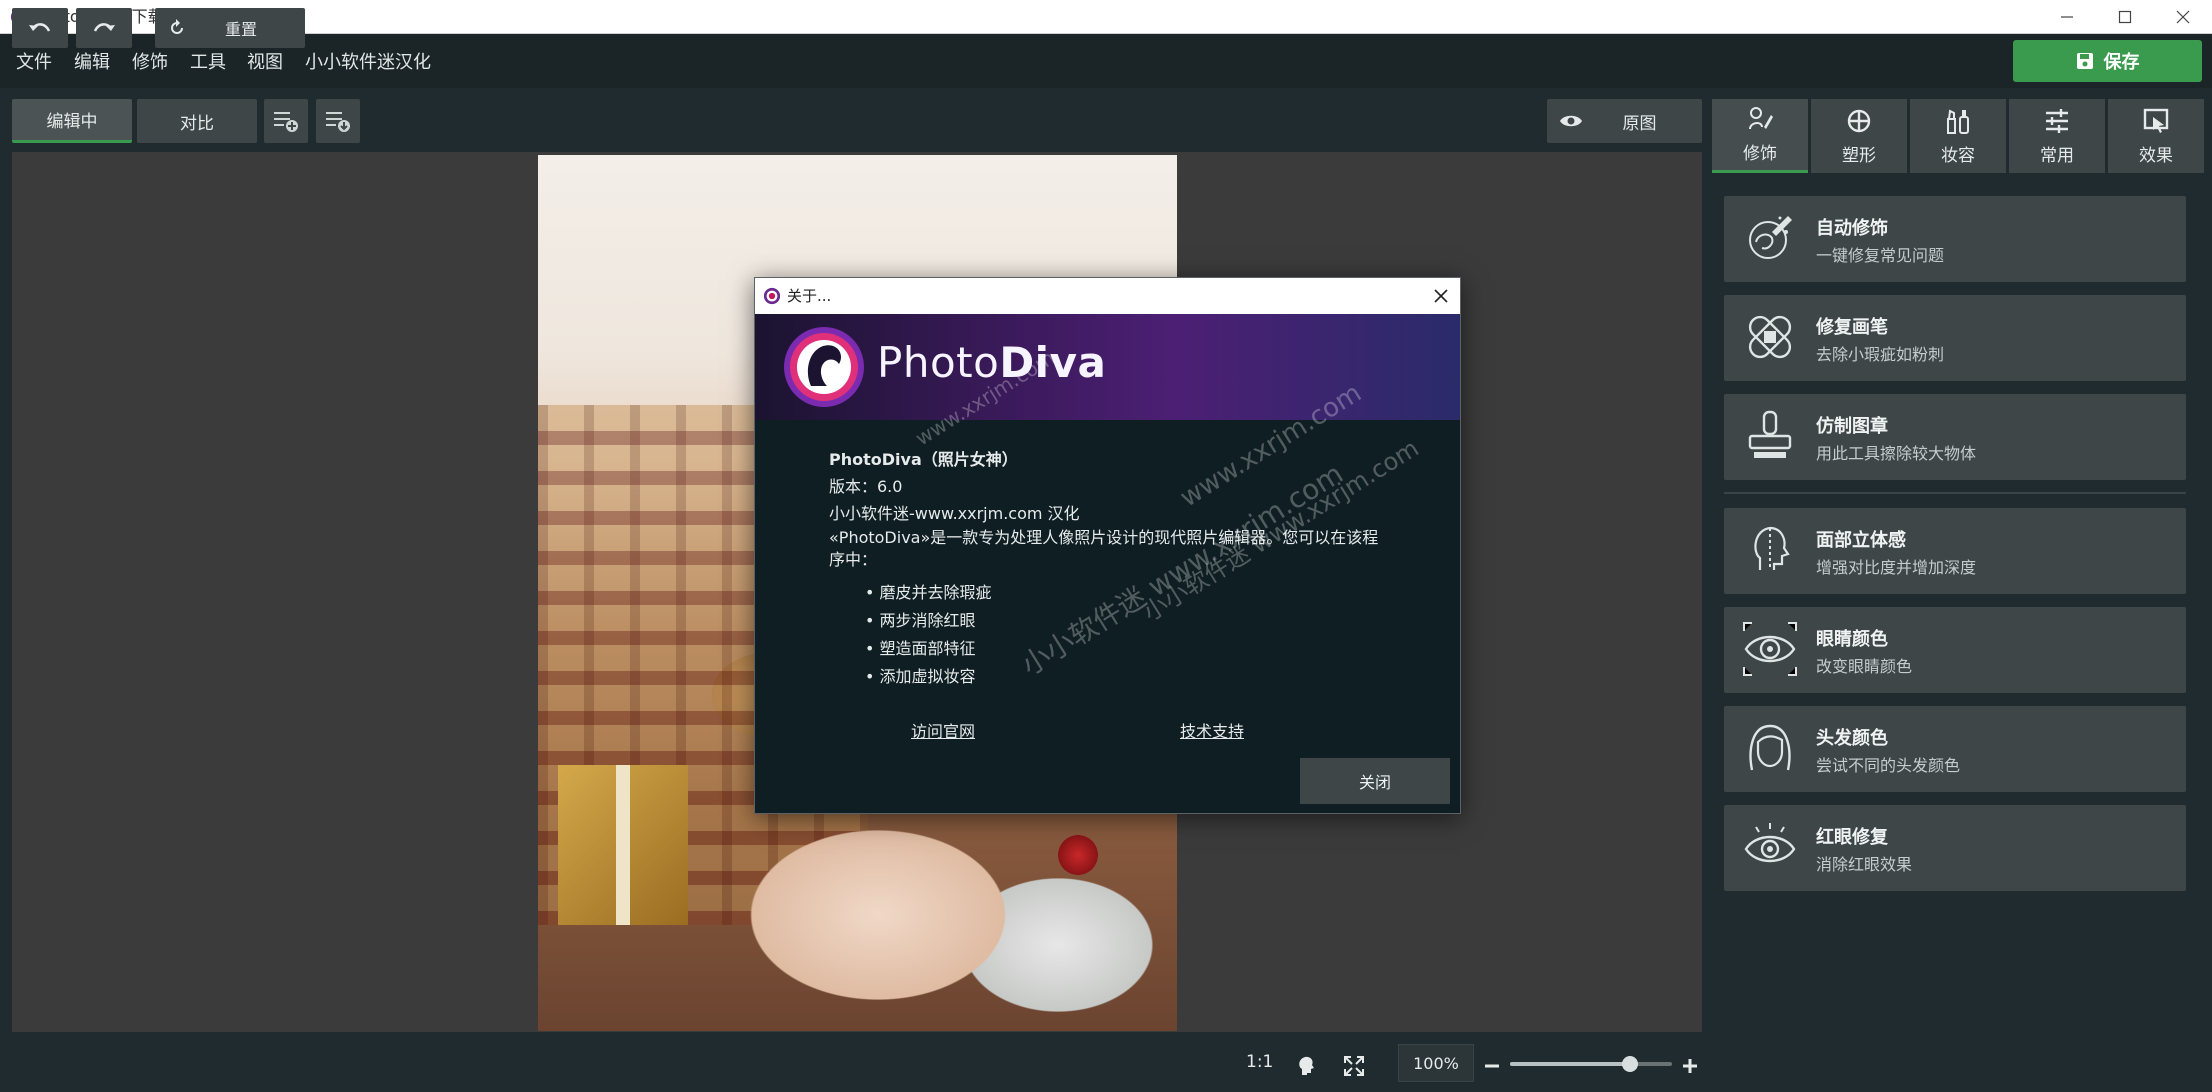 The height and width of the screenshot is (1092, 2212). I want to click on about-close-button: 关闭, so click(1375, 781).